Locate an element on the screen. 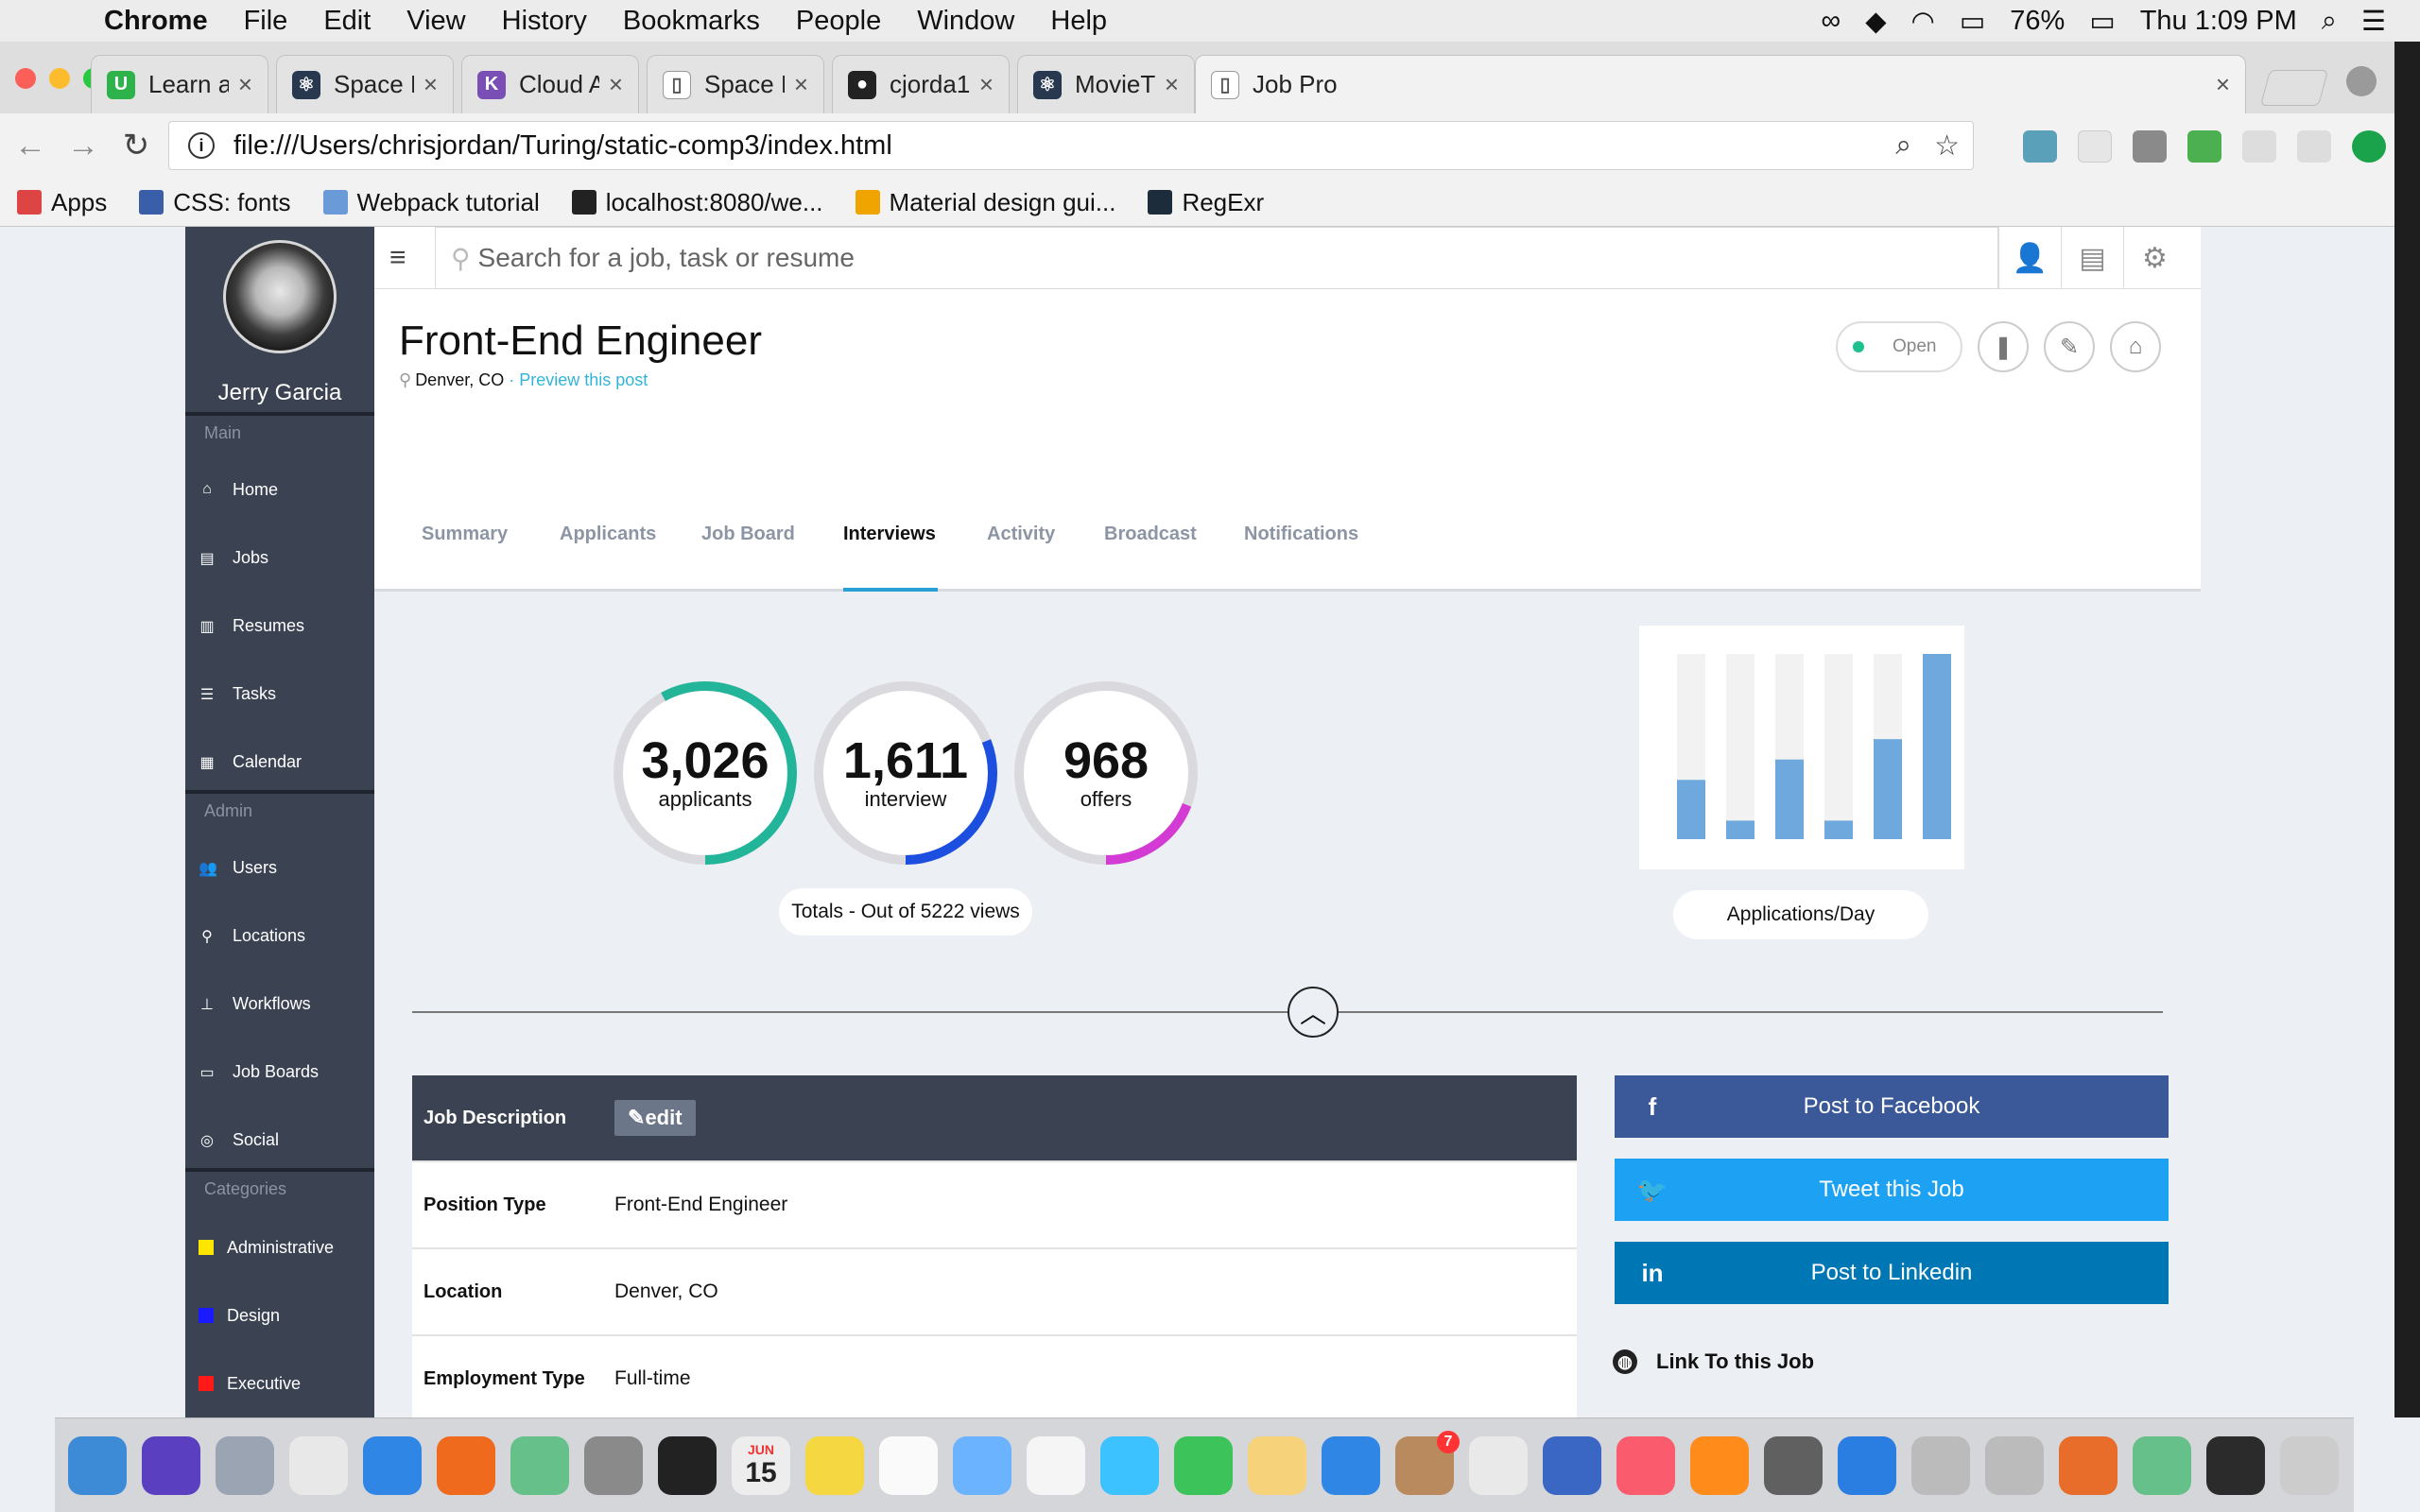 The image size is (2420, 1512). browser-tab: ▯ Job Pro × is located at coordinates (1720, 84).